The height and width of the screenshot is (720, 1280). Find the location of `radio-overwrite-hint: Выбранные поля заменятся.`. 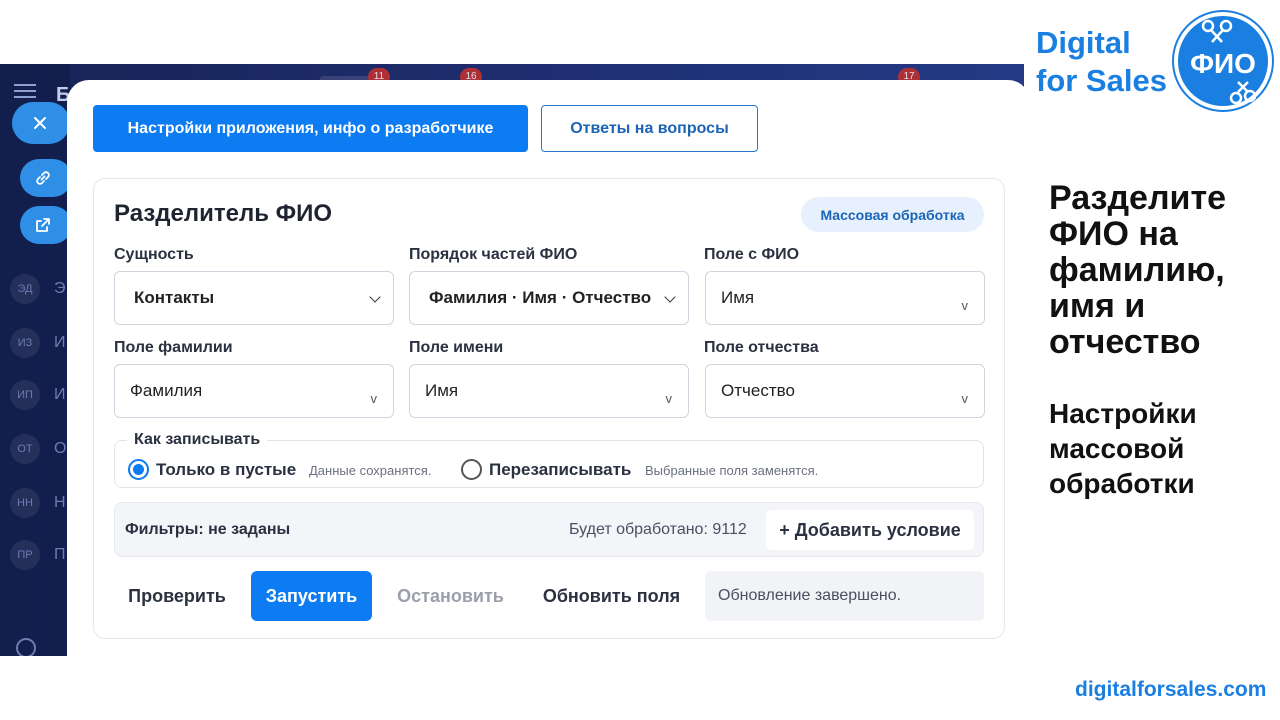

radio-overwrite-hint: Выбранные поля заменятся. is located at coordinates (732, 470).